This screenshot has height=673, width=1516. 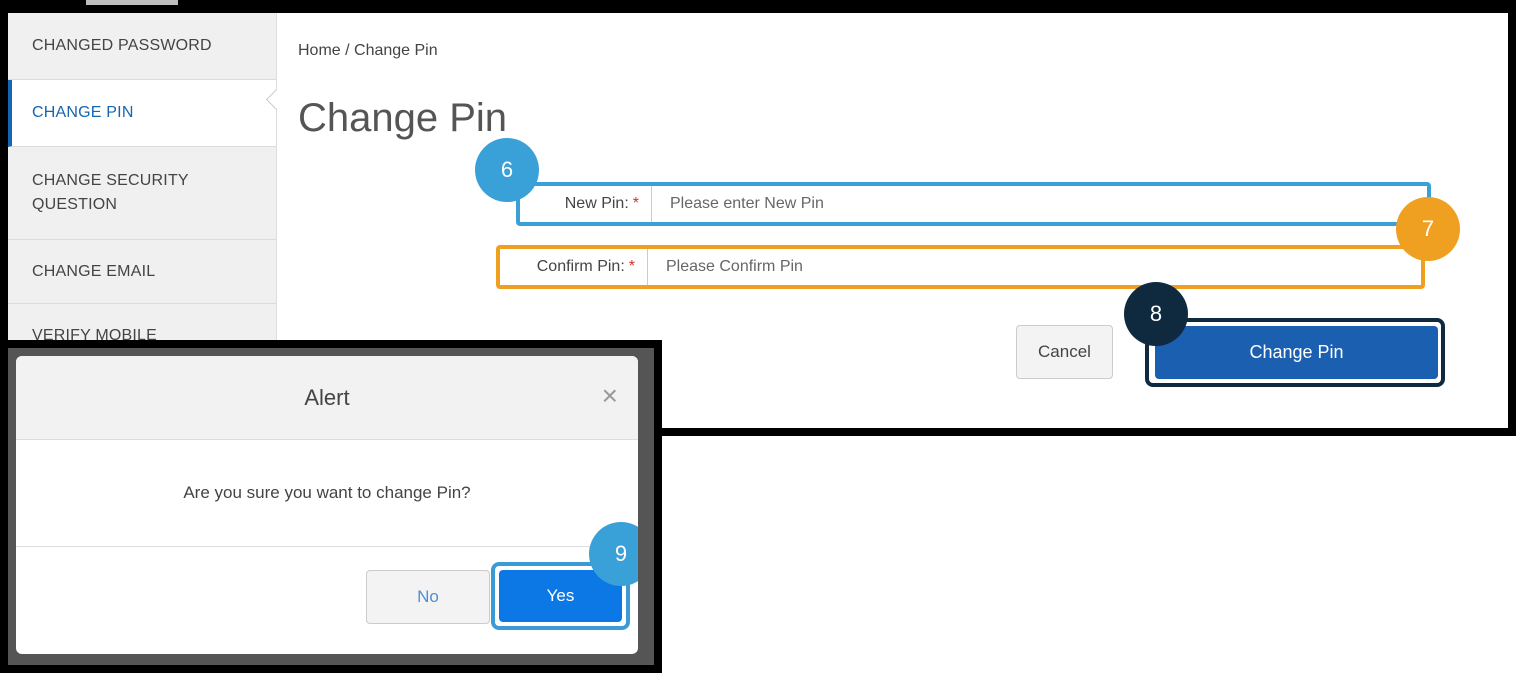 I want to click on dialog-title: Alert, so click(x=327, y=397).